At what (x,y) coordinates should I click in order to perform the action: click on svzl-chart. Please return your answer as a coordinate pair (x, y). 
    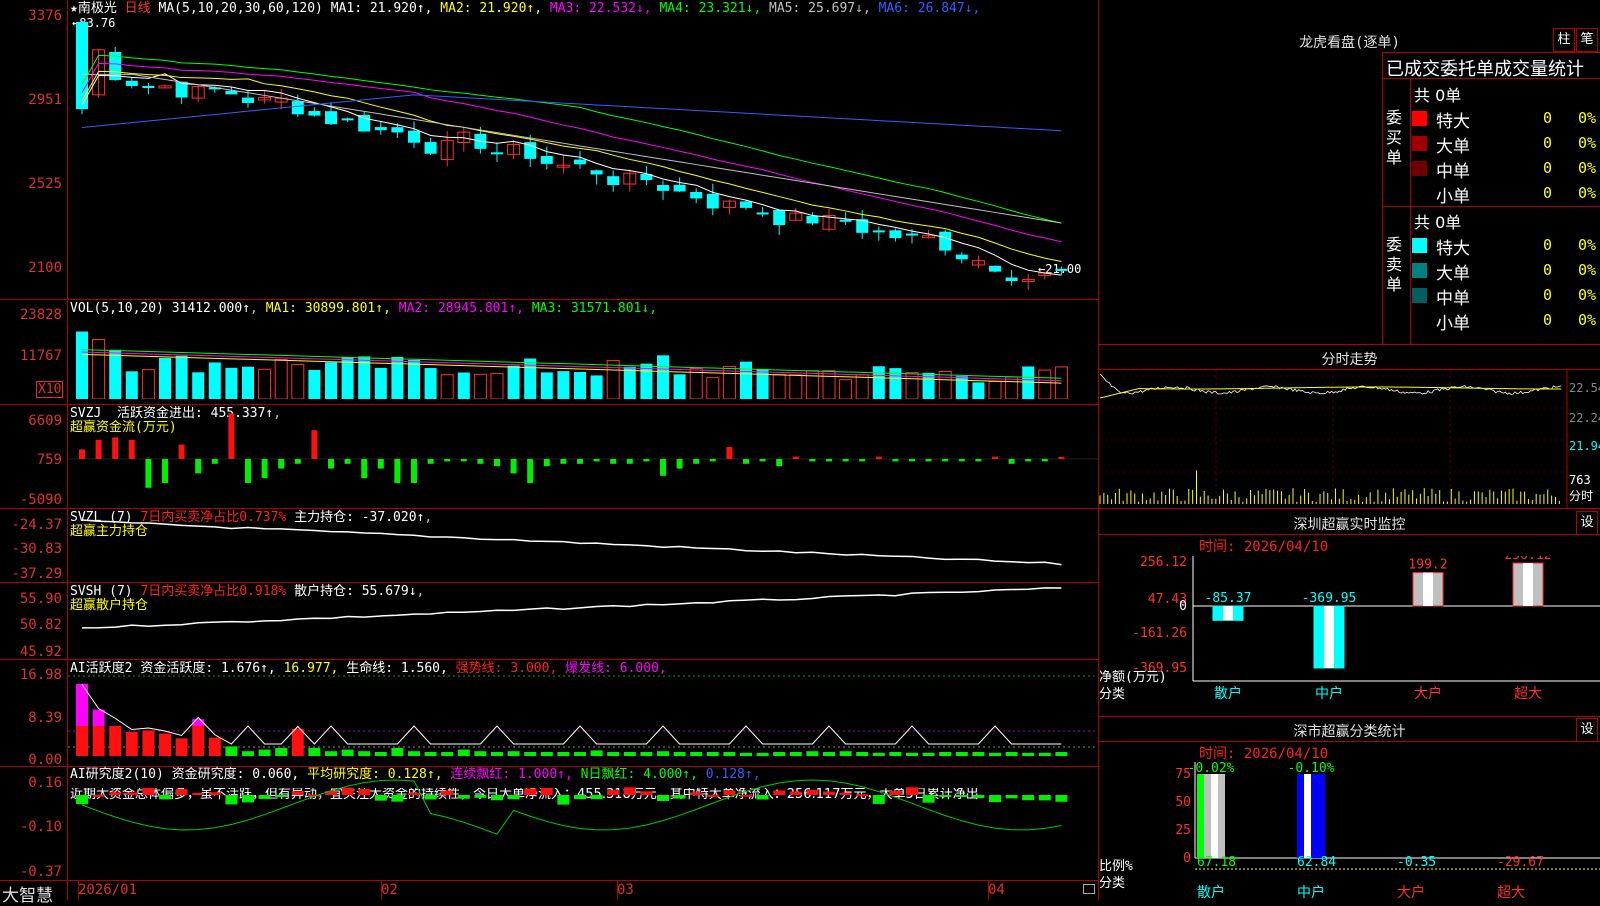
    Looking at the image, I should click on (583, 545).